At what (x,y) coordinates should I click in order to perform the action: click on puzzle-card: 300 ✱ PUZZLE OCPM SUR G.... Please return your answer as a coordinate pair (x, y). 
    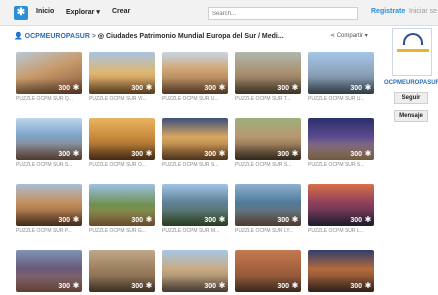
    Looking at the image, I should click on (122, 209).